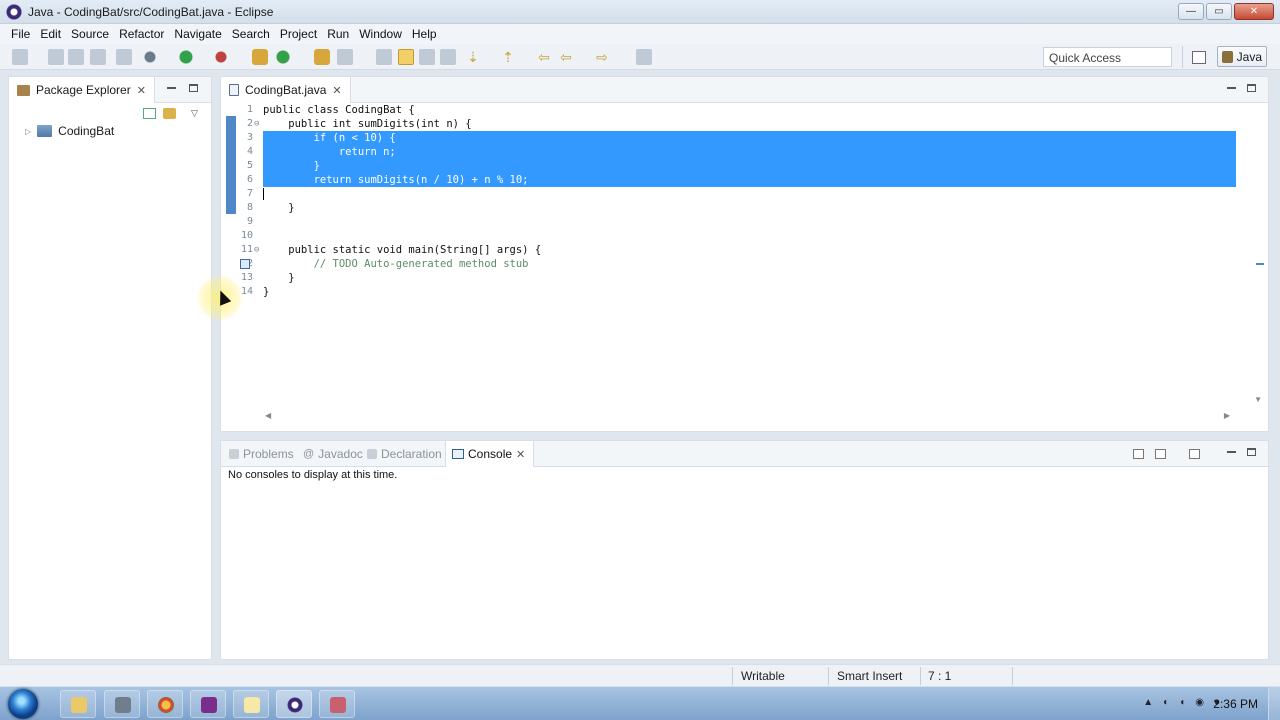 The width and height of the screenshot is (1280, 720). I want to click on search-icon, so click(345, 57).